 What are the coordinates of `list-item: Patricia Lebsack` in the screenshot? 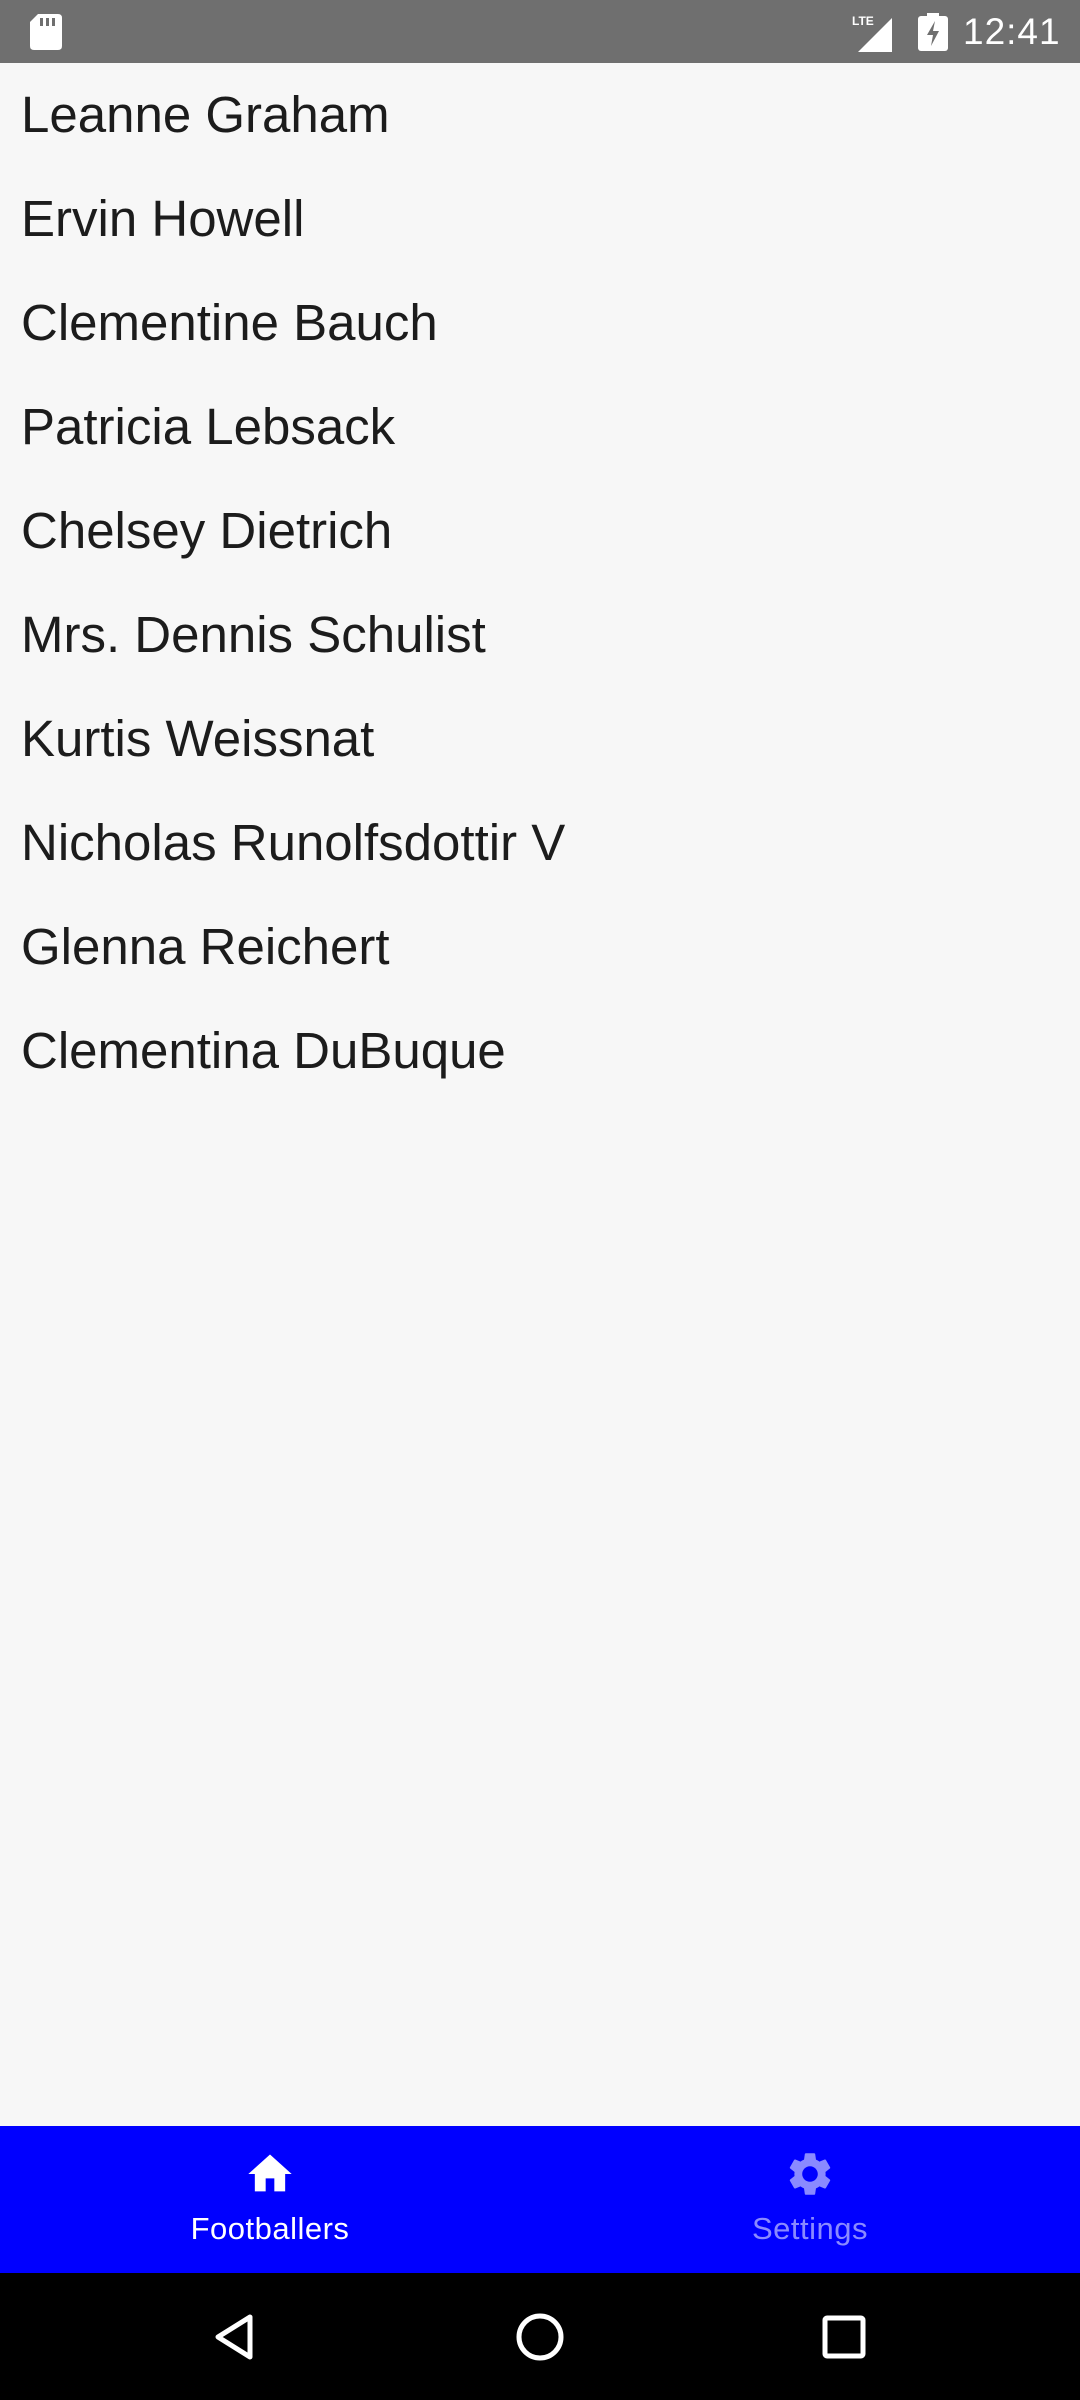 It's located at (541, 427).